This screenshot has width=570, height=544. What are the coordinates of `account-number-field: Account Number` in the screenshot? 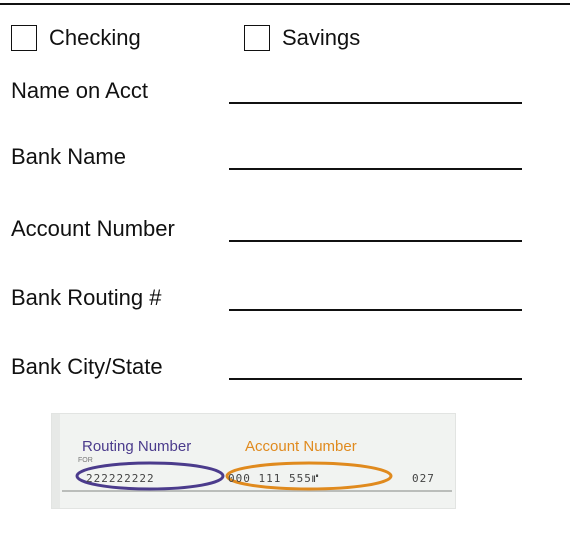 It's located at (267, 231).